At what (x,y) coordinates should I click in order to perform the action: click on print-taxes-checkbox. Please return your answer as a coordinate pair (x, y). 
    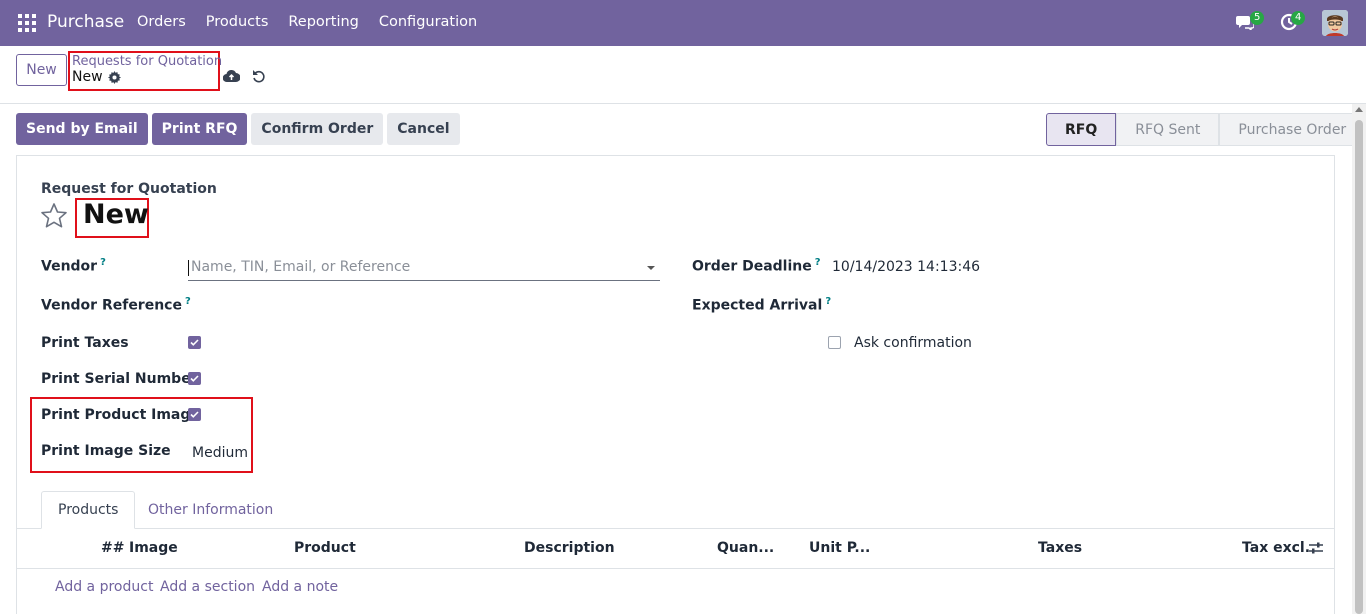
    Looking at the image, I should click on (194, 342).